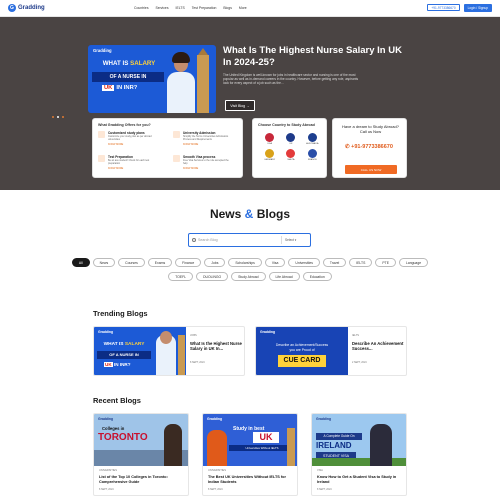 This screenshot has height=500, width=500. I want to click on carousel-dots, so click(58, 117).